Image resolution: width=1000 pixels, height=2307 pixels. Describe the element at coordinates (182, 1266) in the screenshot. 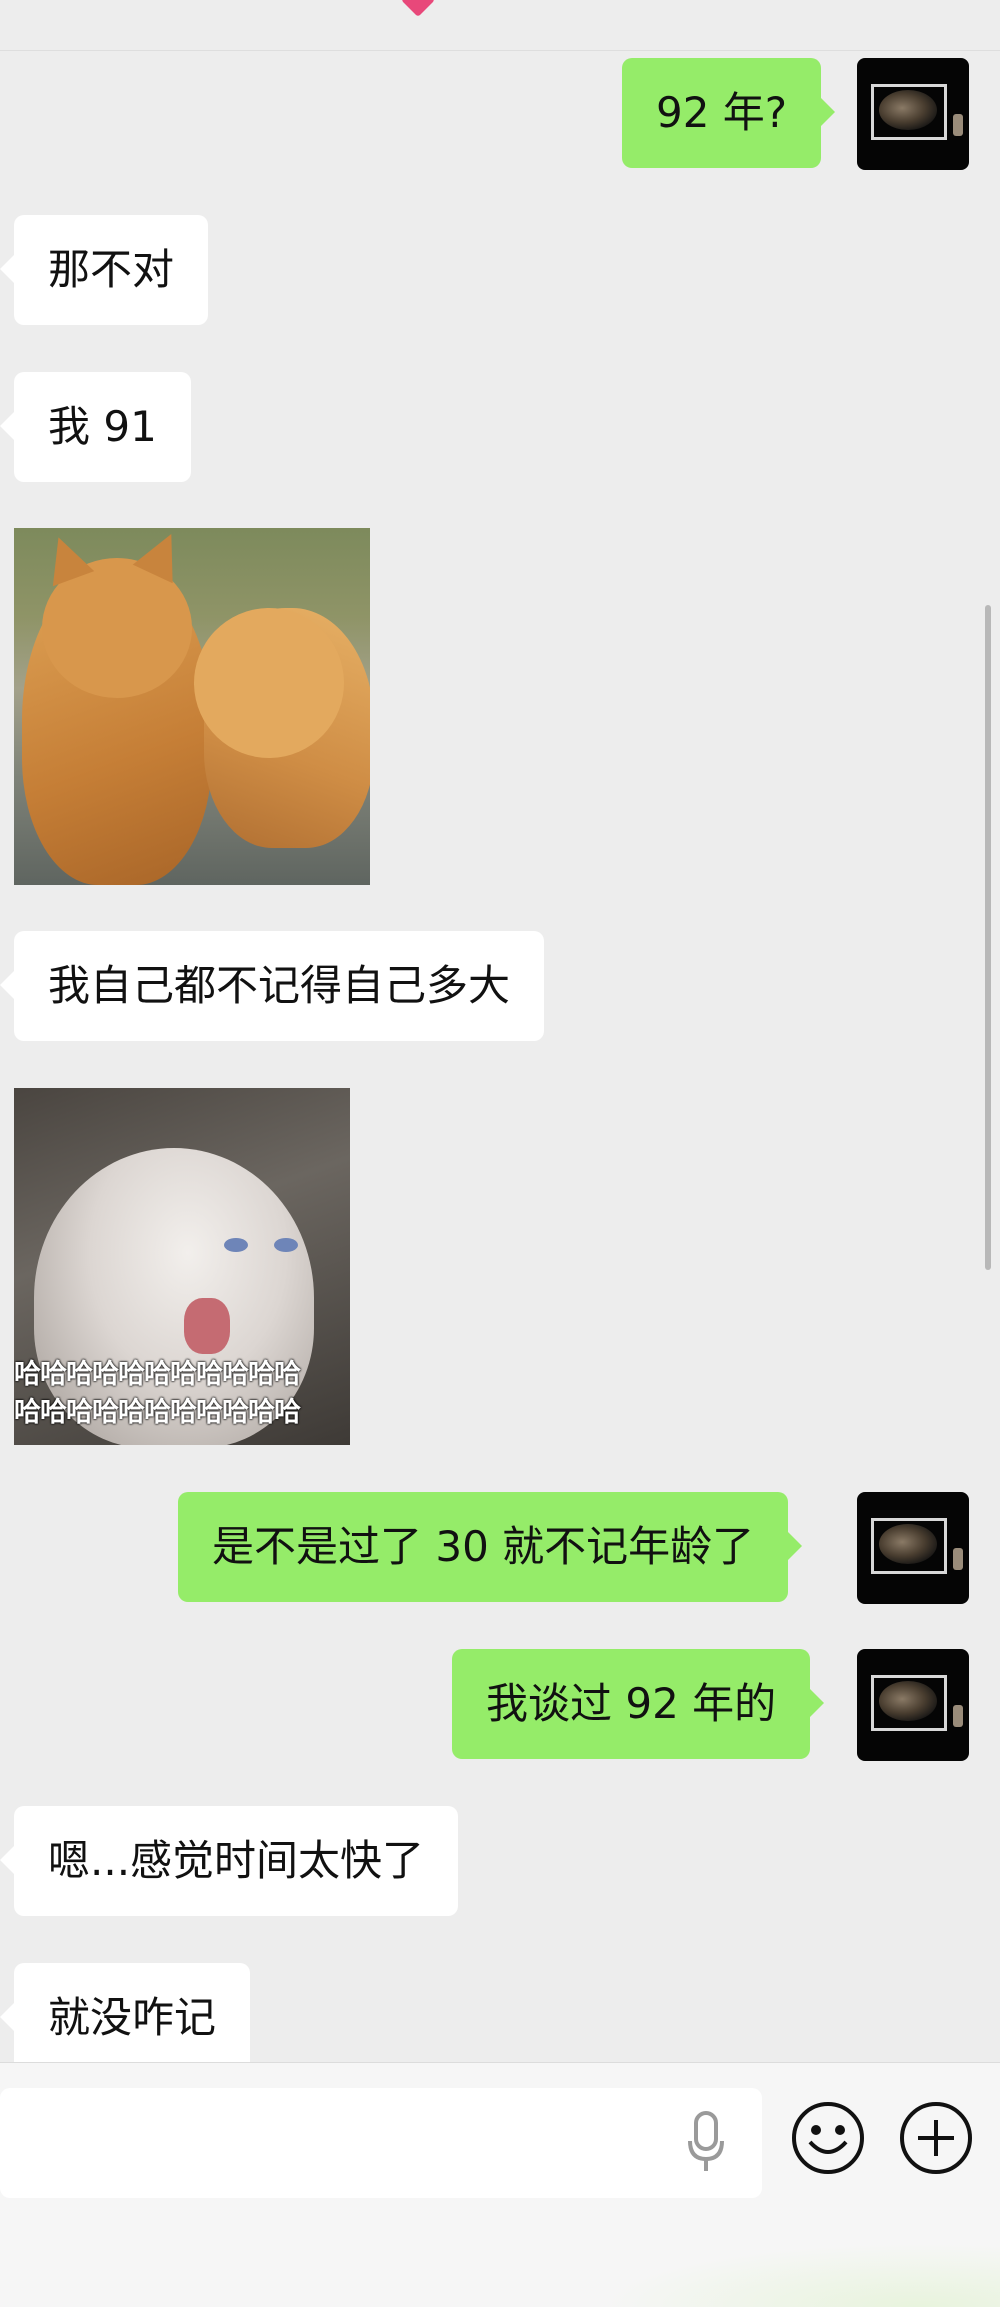

I see `sticker-screaming-cat: 哈哈哈哈哈哈哈哈哈哈哈 哈哈哈哈哈哈哈哈哈哈哈` at that location.